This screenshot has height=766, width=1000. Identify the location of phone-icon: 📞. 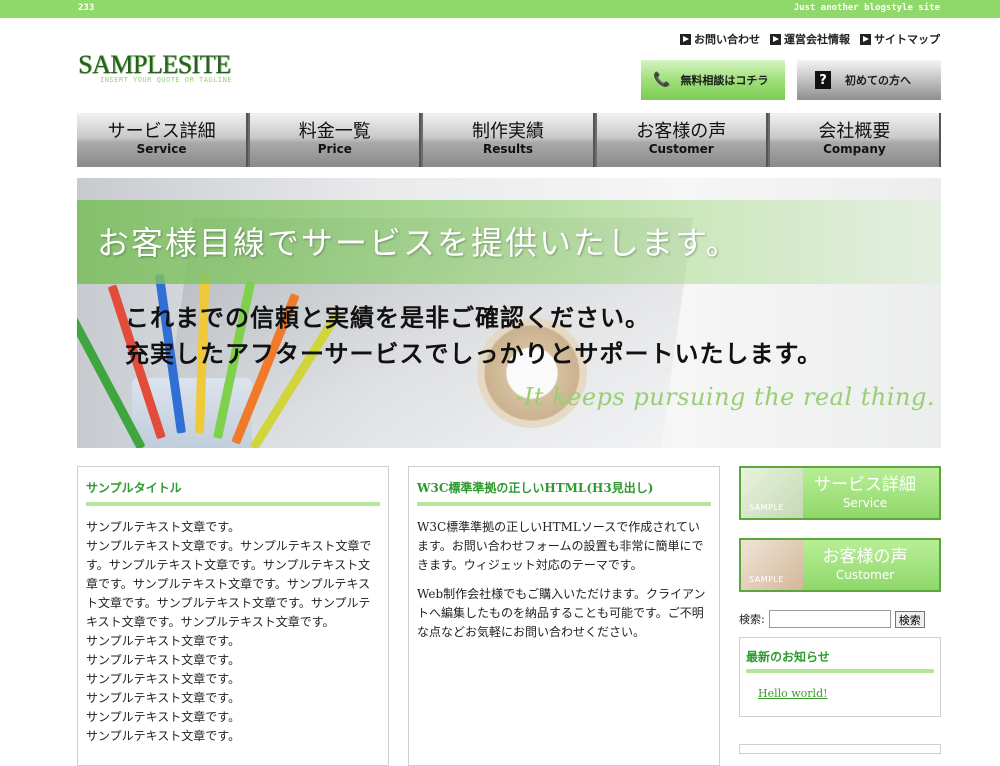
(662, 80).